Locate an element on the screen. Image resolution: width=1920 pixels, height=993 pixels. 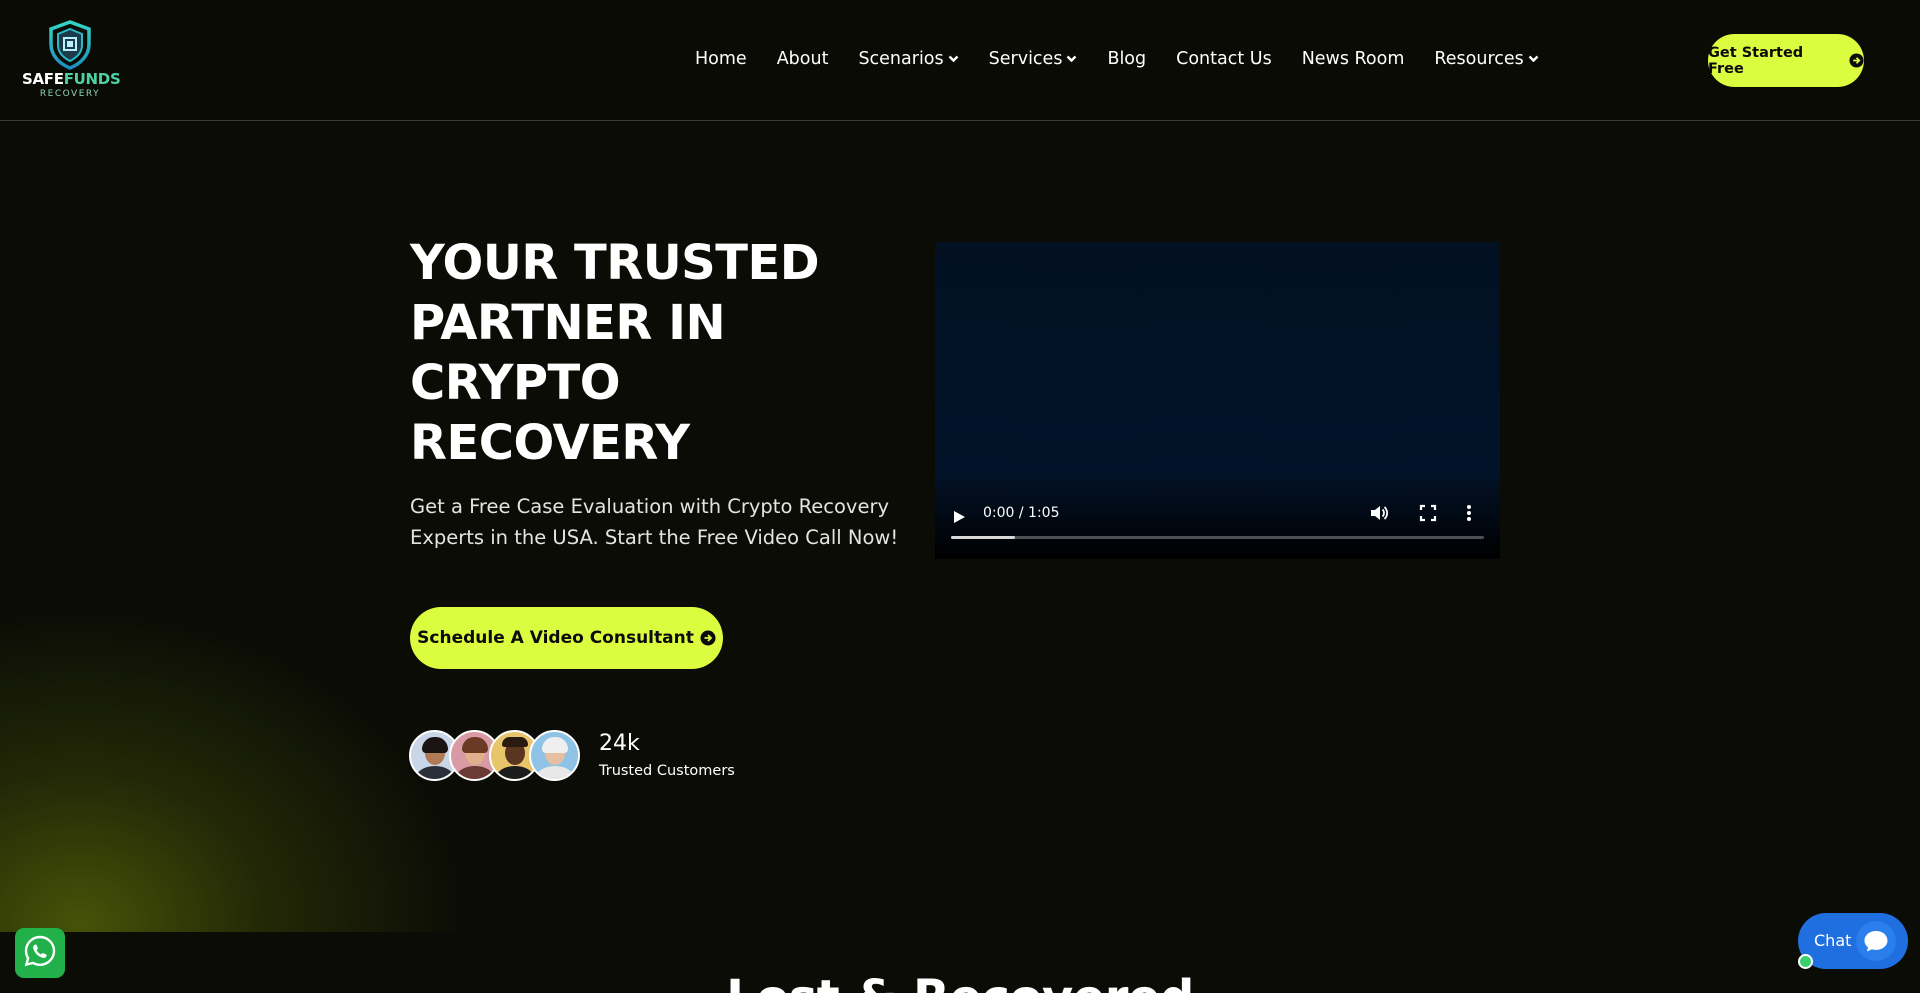
more-vertical-icon is located at coordinates (1469, 515).